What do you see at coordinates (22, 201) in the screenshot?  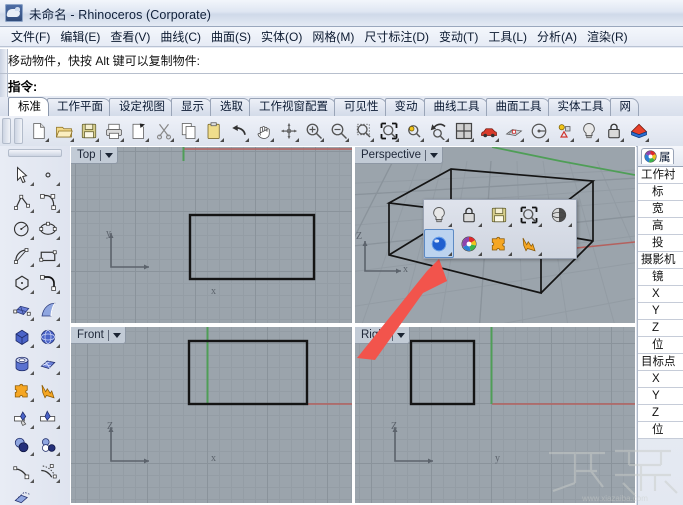 I see `polyline-icon` at bounding box center [22, 201].